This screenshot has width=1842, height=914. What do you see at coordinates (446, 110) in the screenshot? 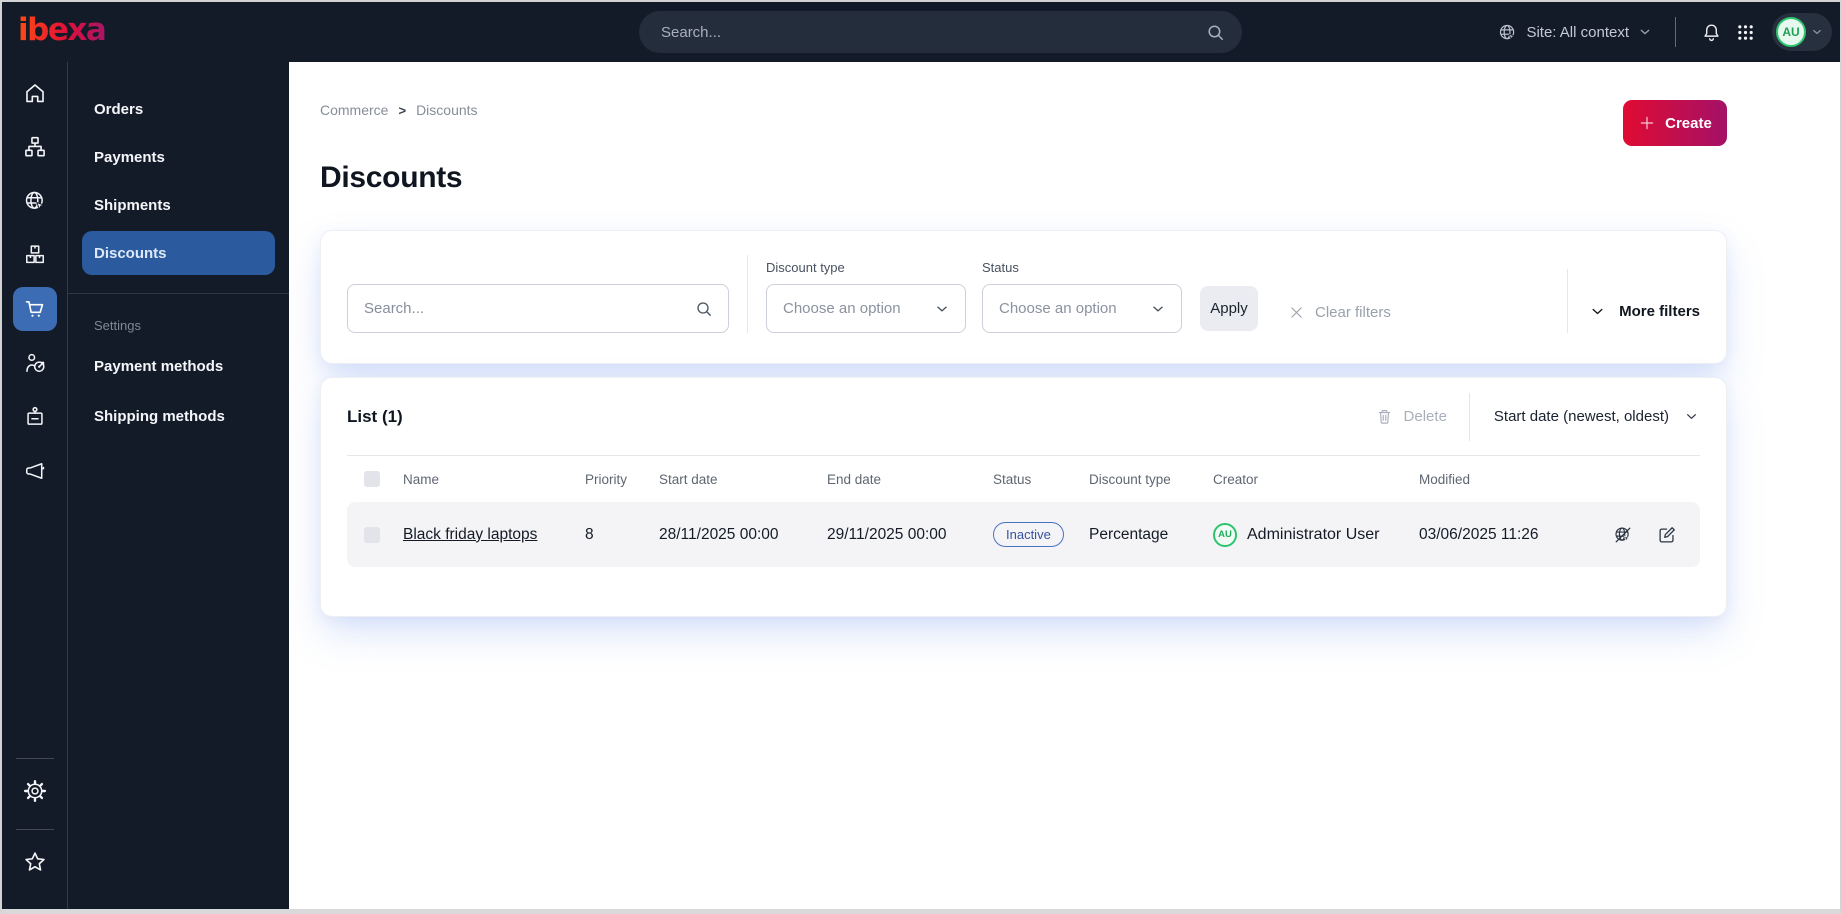
I see `breadcrumb-discounts: Discounts` at bounding box center [446, 110].